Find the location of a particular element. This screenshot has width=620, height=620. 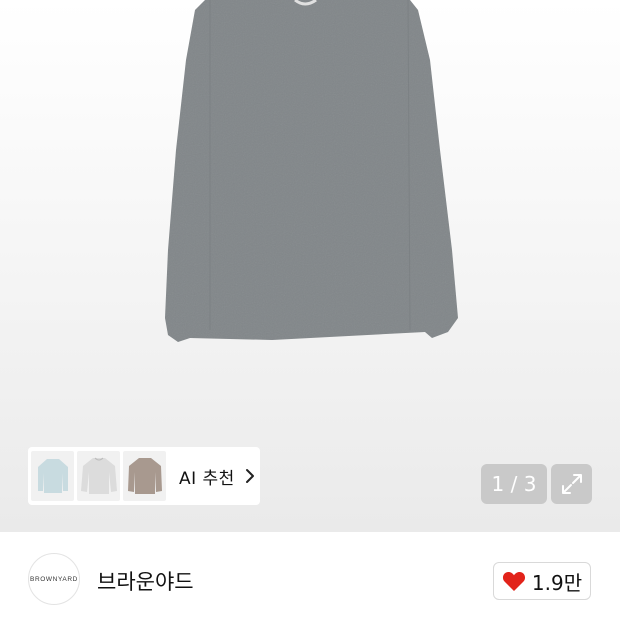

ai-recommend-panel: AI 추천 is located at coordinates (144, 476).